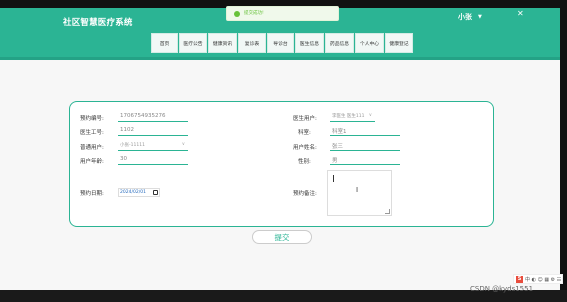 This screenshot has height=302, width=567. Describe the element at coordinates (155, 192) in the screenshot. I see `calendar-icon` at that location.